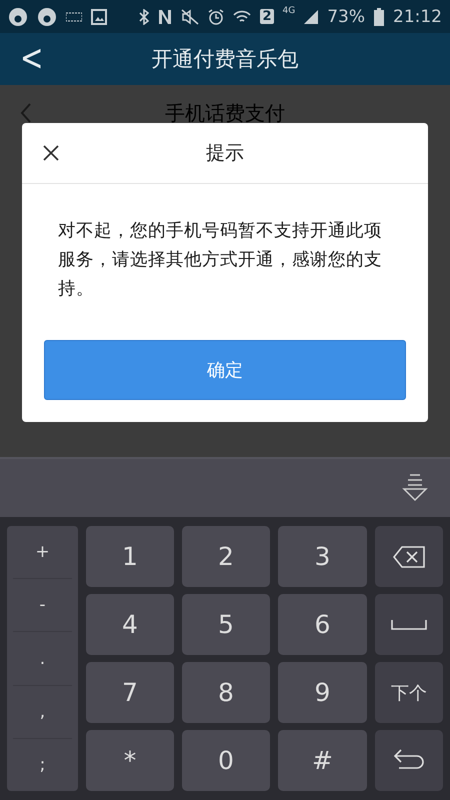  Describe the element at coordinates (242, 16) in the screenshot. I see `wifi-icon` at that location.